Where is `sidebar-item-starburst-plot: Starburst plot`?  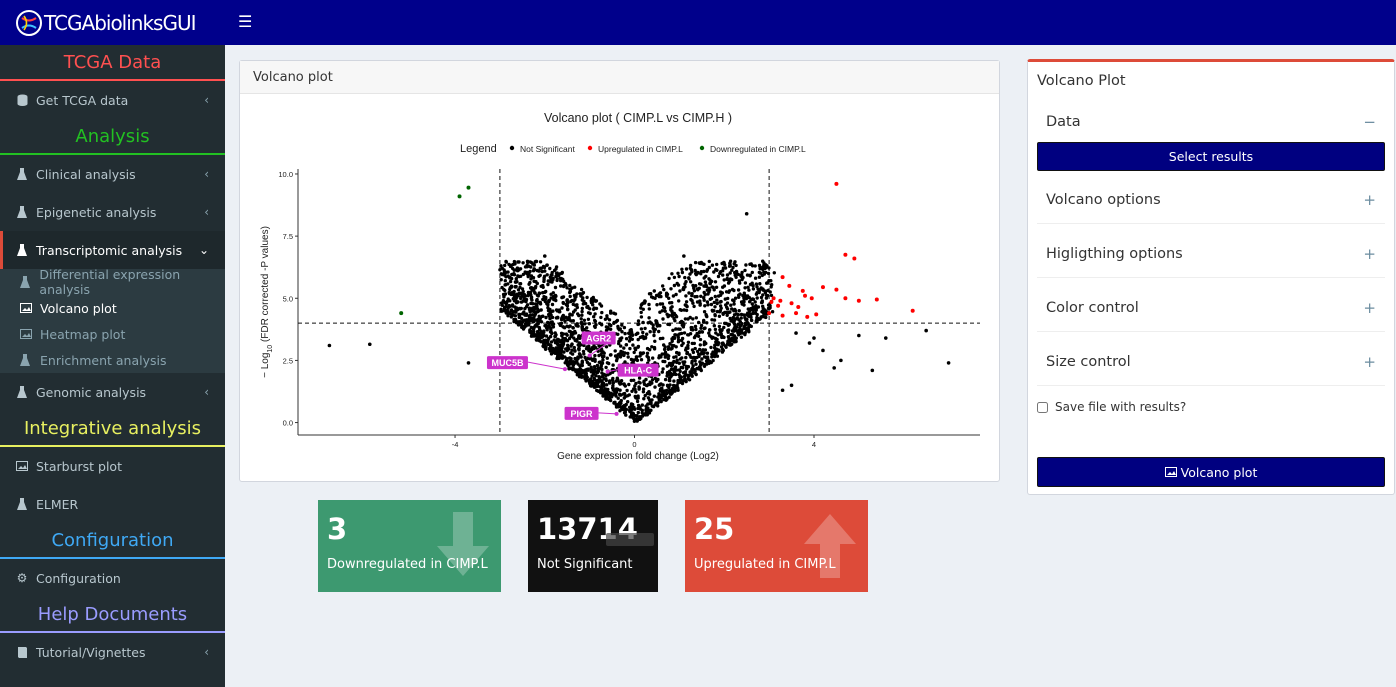
sidebar-item-starburst-plot: Starburst plot is located at coordinates (112, 466).